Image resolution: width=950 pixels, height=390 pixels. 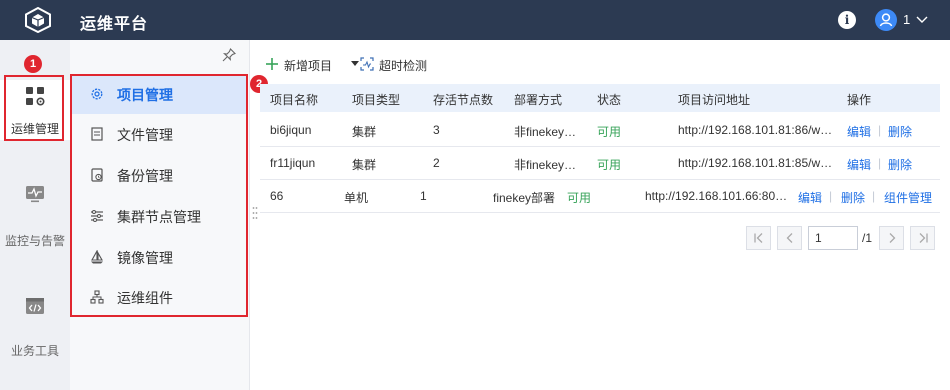 What do you see at coordinates (436, 130) in the screenshot?
I see `alive-nodes-cell: 3` at bounding box center [436, 130].